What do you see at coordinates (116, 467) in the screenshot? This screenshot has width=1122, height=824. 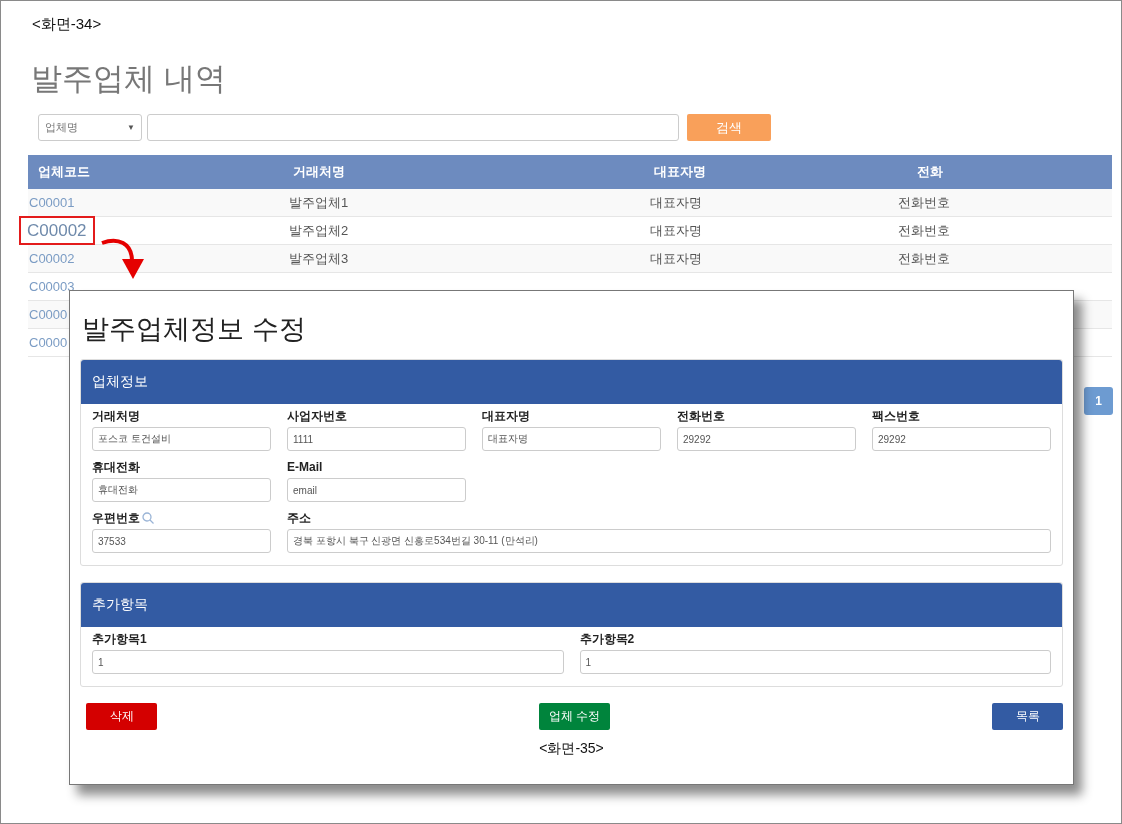 I see `field-label: 휴대전화` at bounding box center [116, 467].